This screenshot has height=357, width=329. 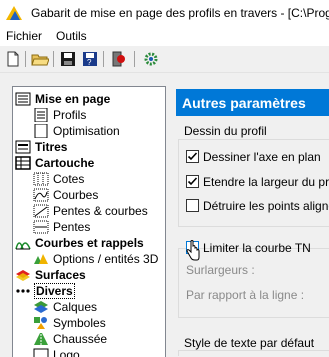 I want to click on menu-bar: Fichier Outils, so click(x=164, y=36).